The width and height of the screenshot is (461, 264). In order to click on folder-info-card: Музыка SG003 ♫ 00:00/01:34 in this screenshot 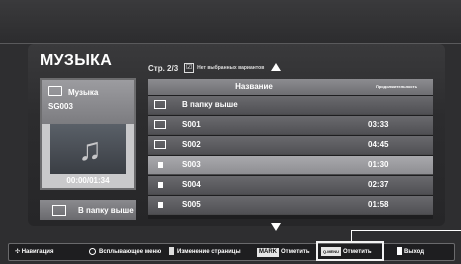, I will do `click(88, 134)`.